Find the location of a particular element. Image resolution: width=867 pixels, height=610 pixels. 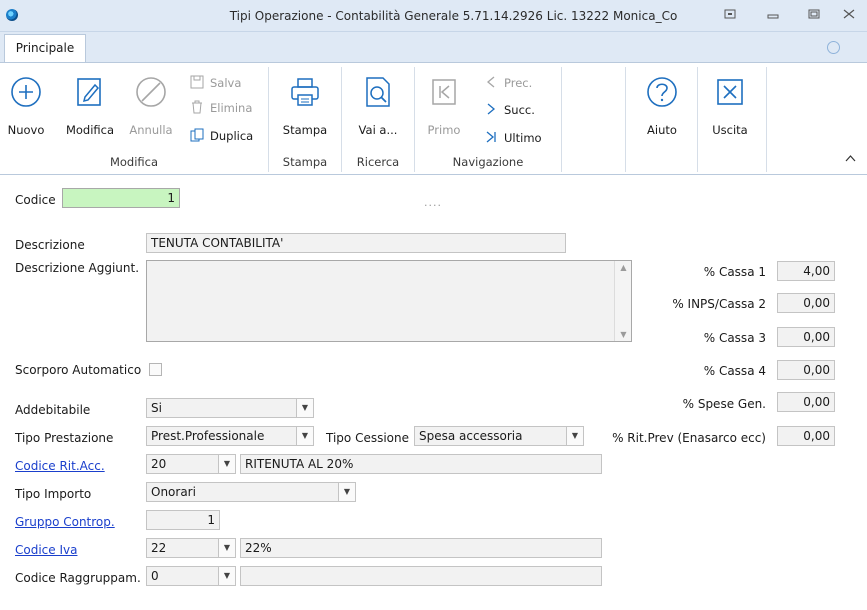

ultimo-button: Ultimo is located at coordinates (513, 138).